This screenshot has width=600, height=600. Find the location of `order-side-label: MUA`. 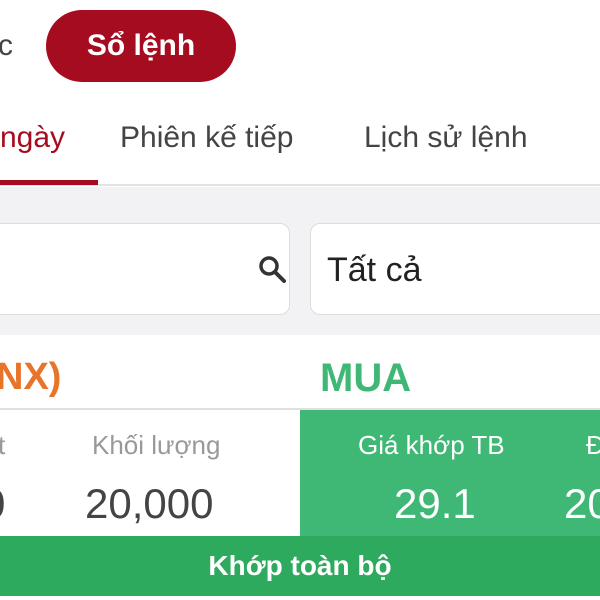

order-side-label: MUA is located at coordinates (366, 378).